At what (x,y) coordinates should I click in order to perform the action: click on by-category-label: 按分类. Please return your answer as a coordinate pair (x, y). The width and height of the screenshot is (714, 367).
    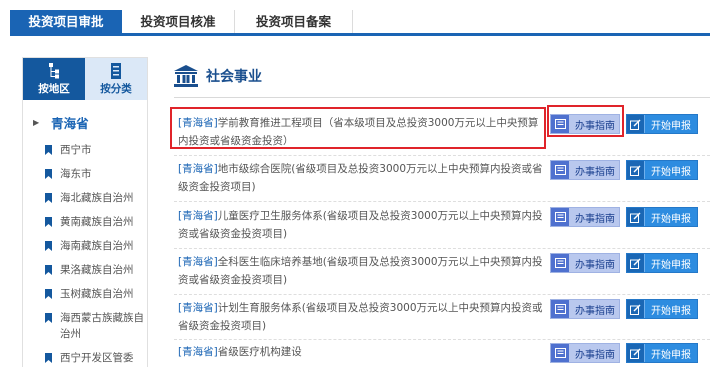
    Looking at the image, I should click on (116, 88).